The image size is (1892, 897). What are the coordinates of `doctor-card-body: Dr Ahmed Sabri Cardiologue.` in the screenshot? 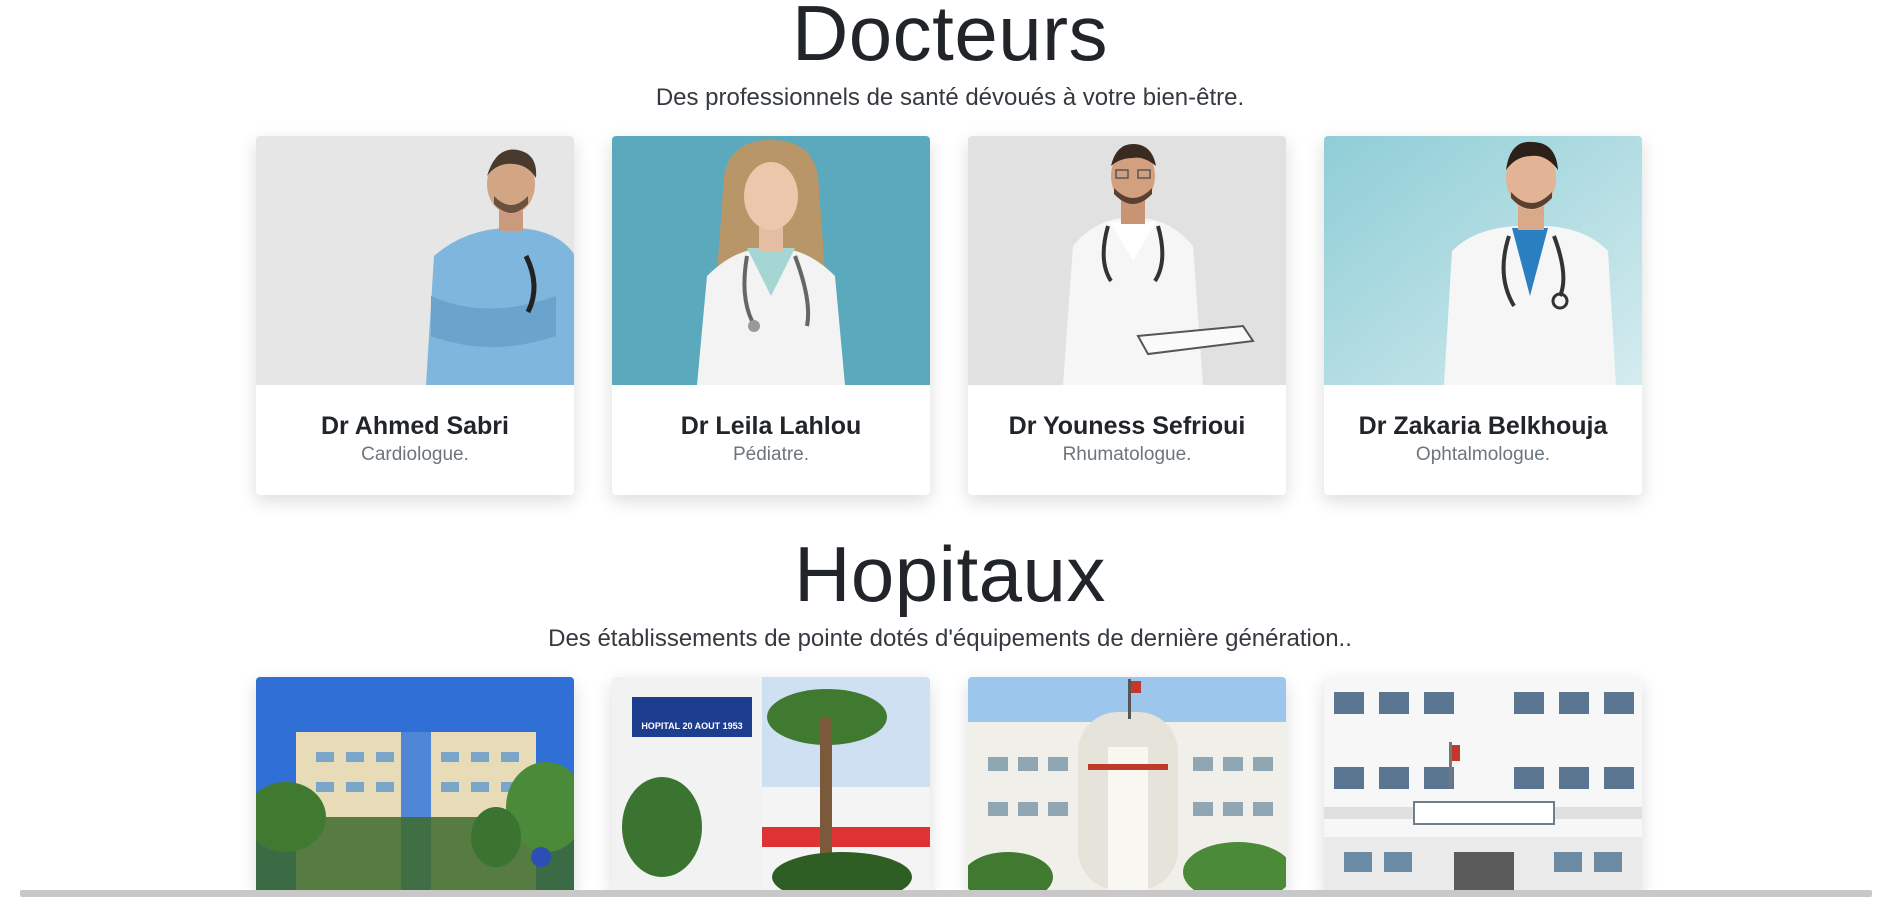 It's located at (415, 440).